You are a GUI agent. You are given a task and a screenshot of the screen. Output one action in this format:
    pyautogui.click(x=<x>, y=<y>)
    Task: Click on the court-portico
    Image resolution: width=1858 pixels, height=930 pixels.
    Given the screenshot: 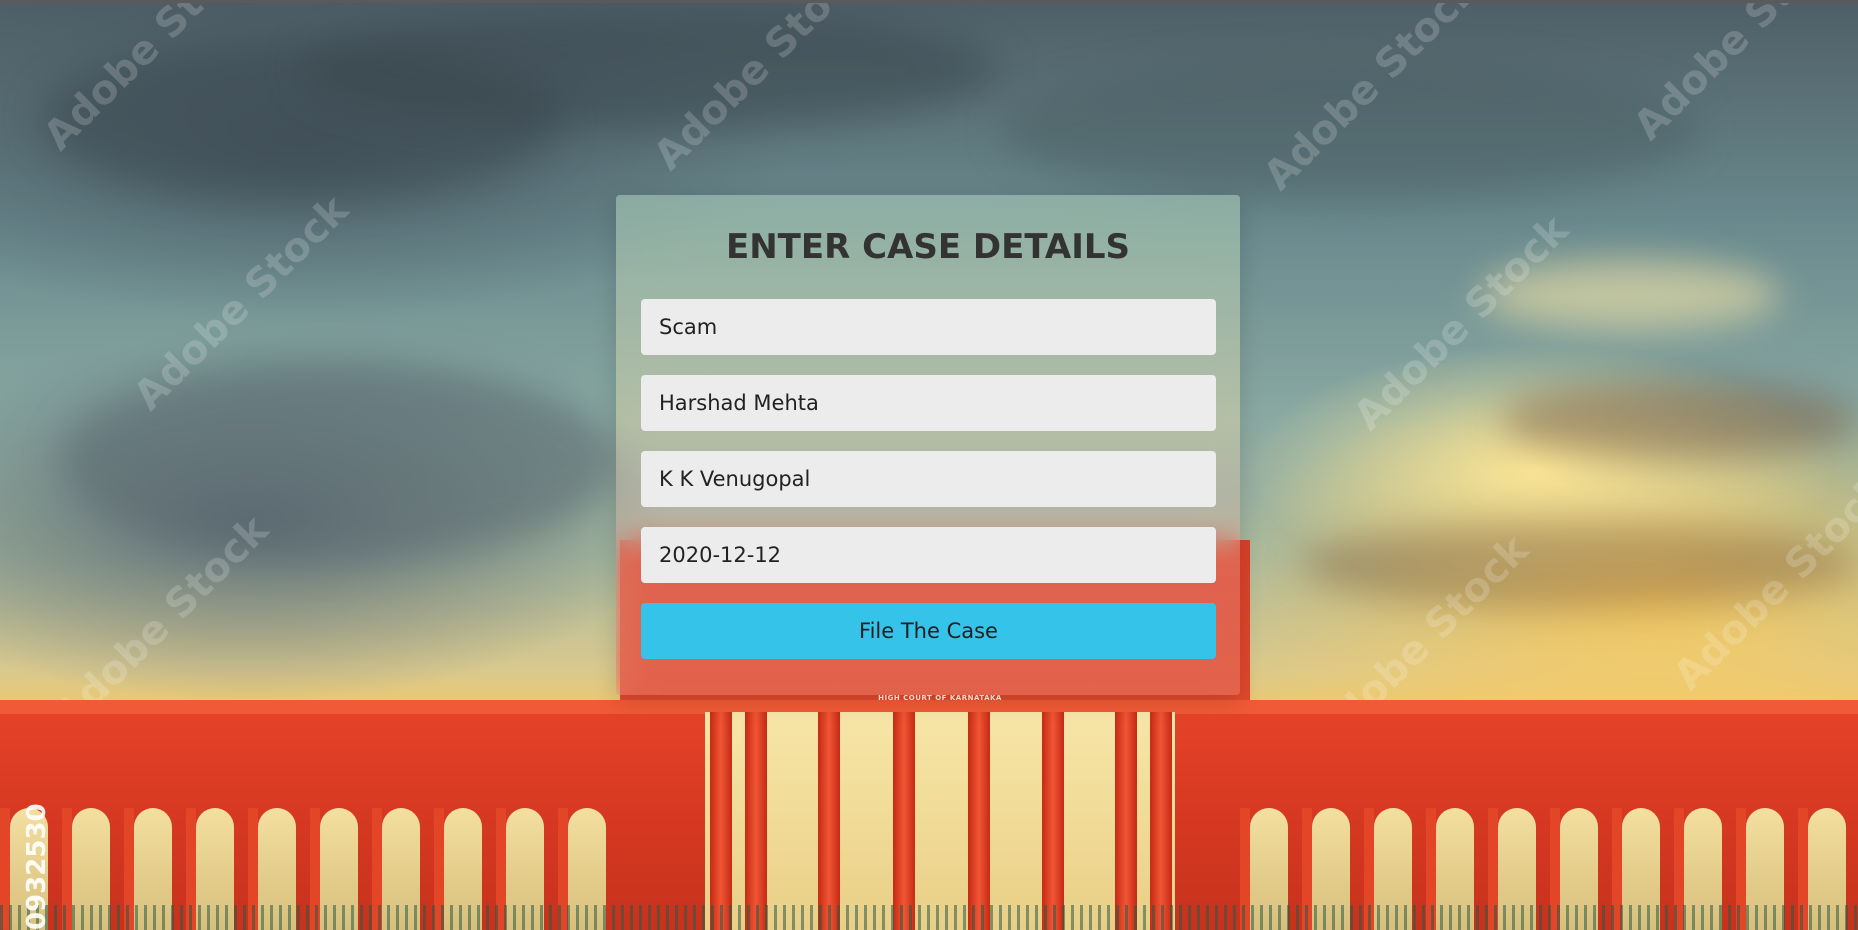 What is the action you would take?
    pyautogui.click(x=940, y=821)
    